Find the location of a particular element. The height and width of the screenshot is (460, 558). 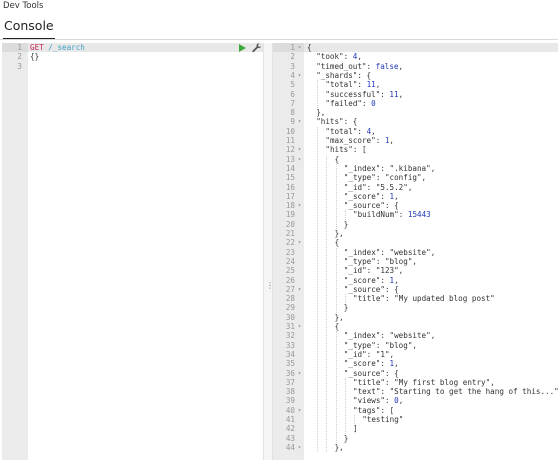

code-text: } is located at coordinates (346, 438).